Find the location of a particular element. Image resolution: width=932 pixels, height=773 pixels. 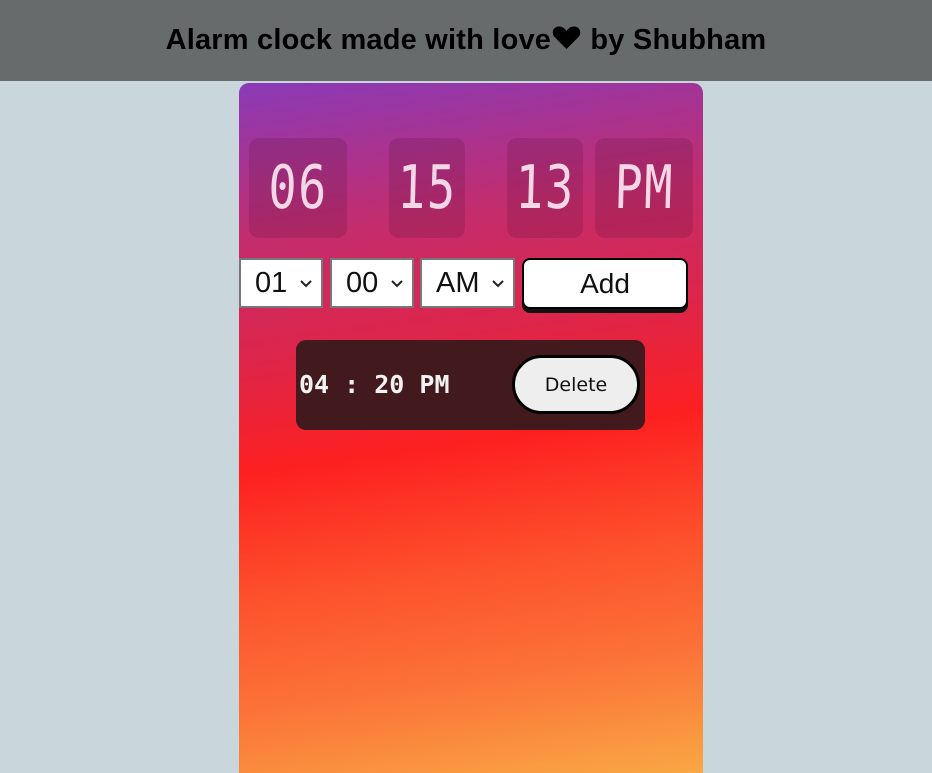

heart-icon is located at coordinates (566, 41).